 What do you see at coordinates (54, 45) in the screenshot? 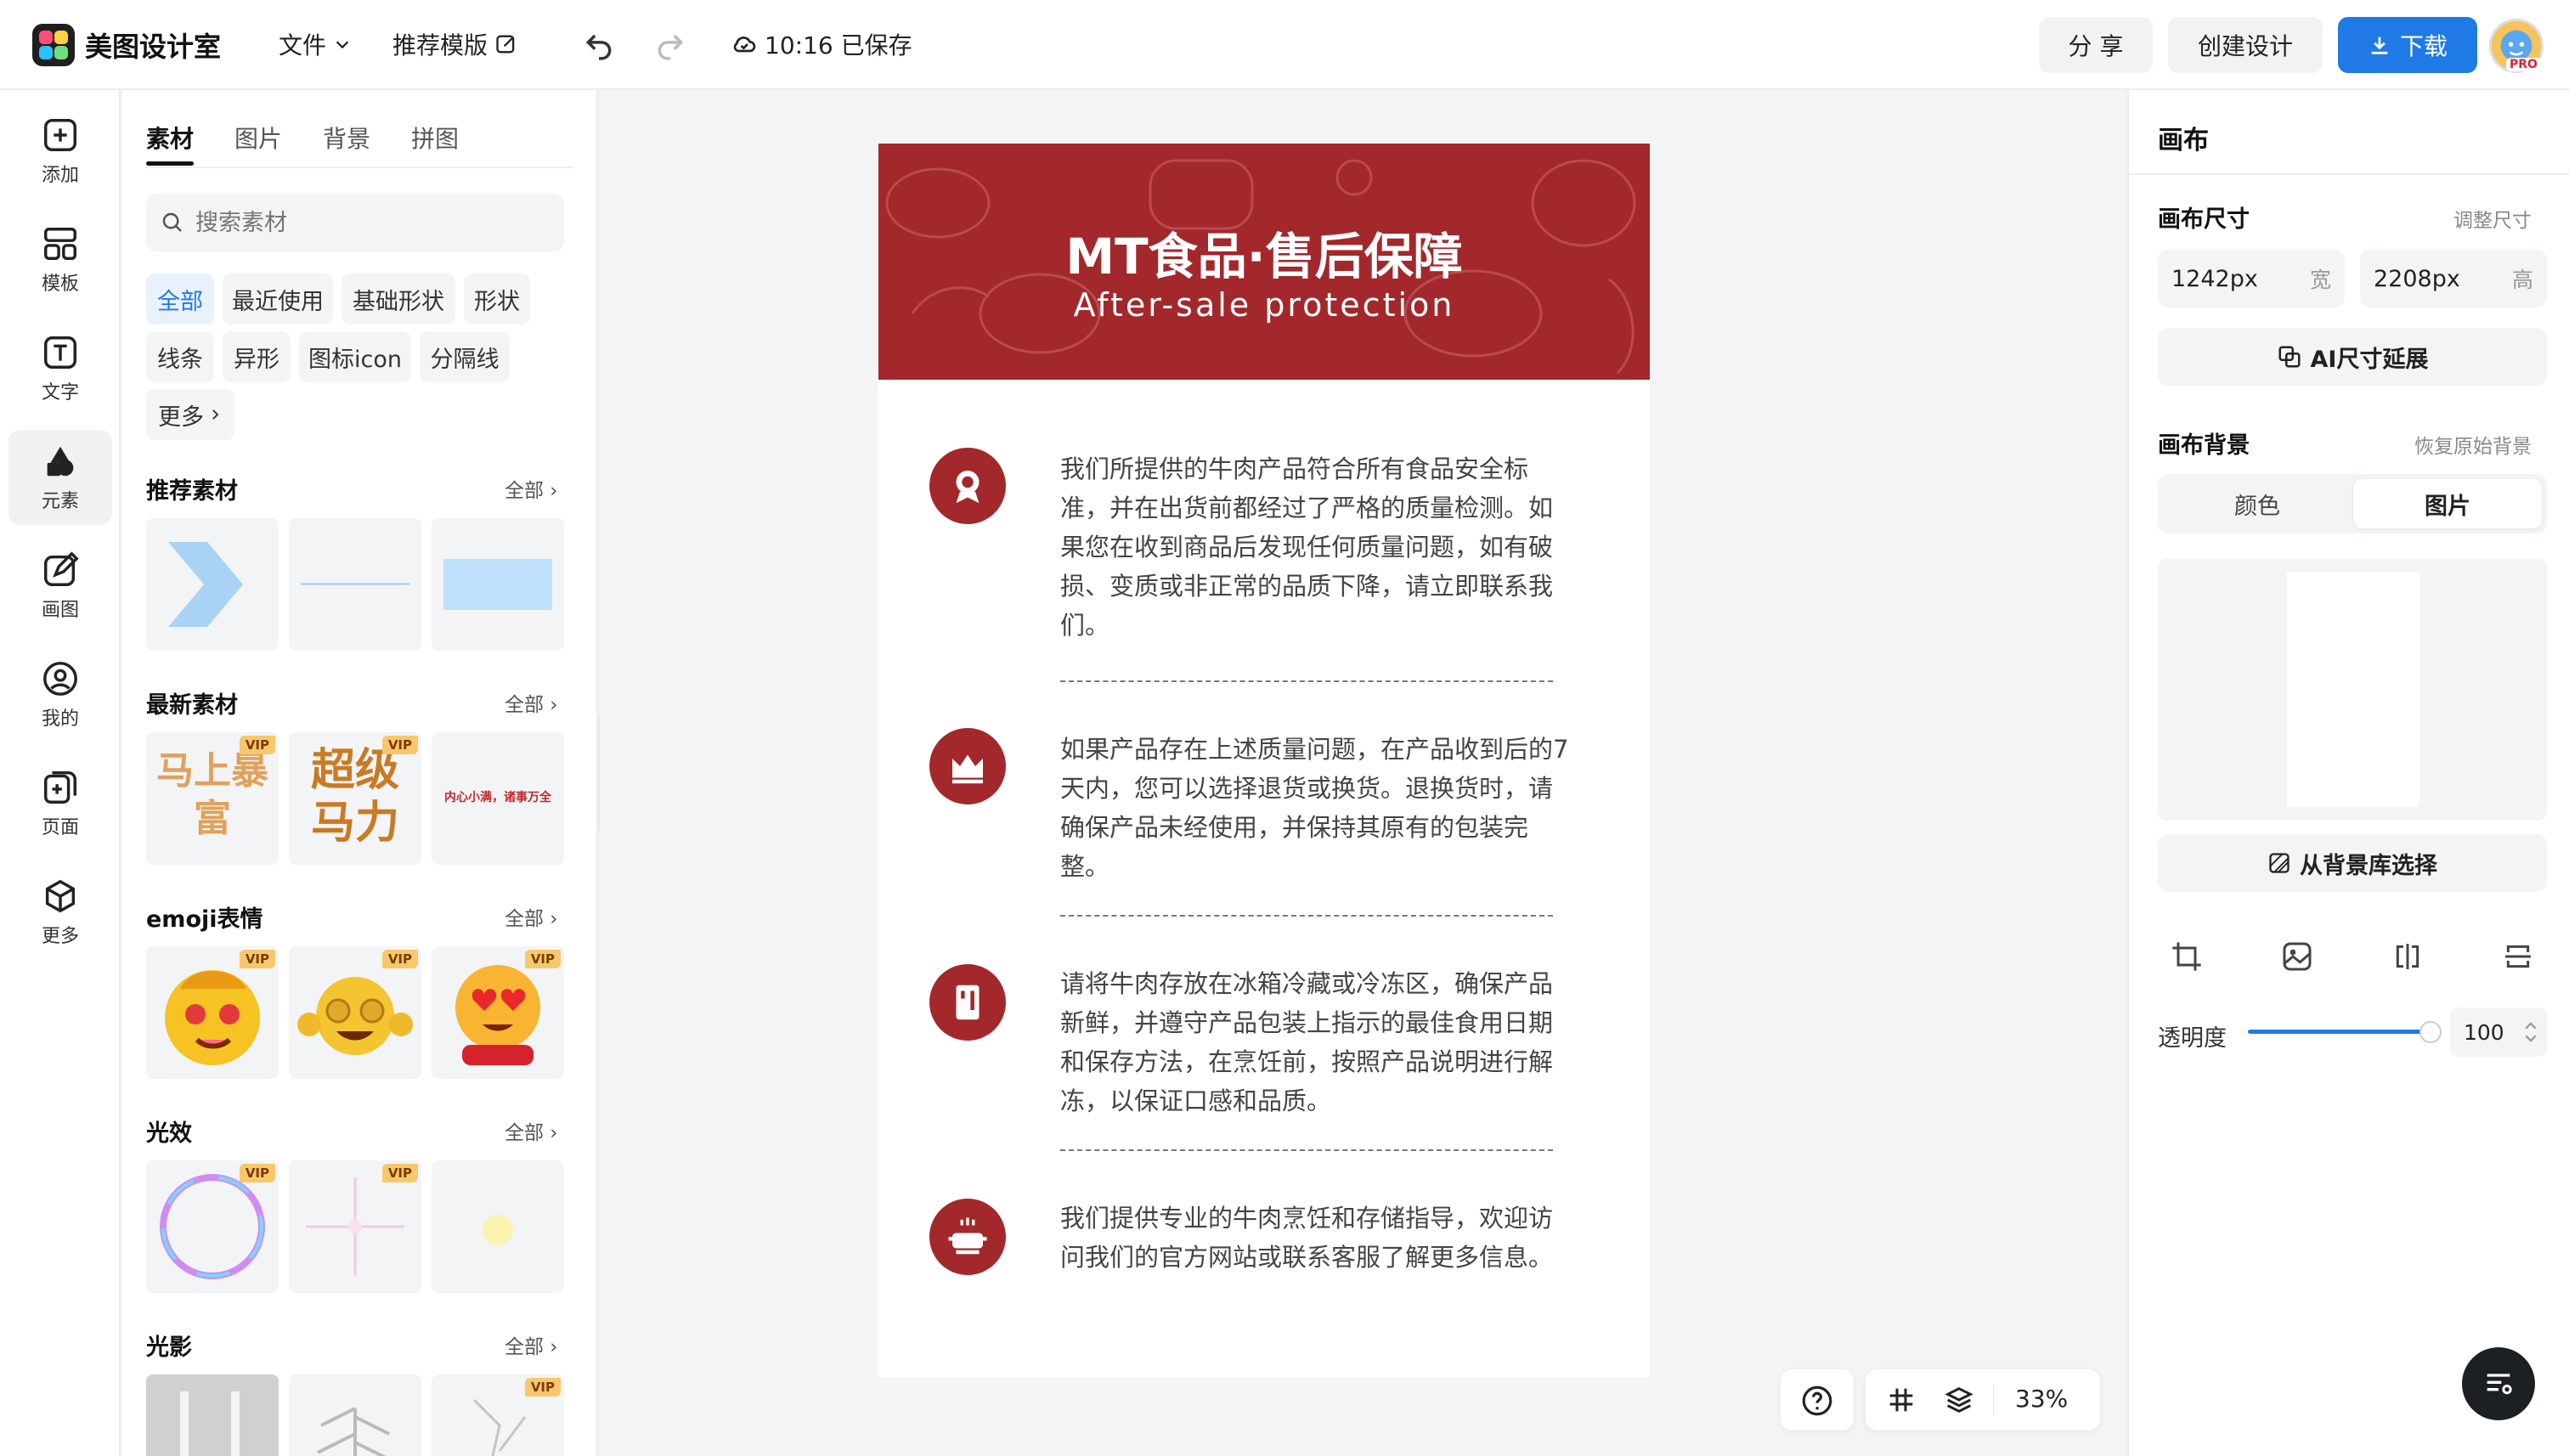
I see `app-logo-icon` at bounding box center [54, 45].